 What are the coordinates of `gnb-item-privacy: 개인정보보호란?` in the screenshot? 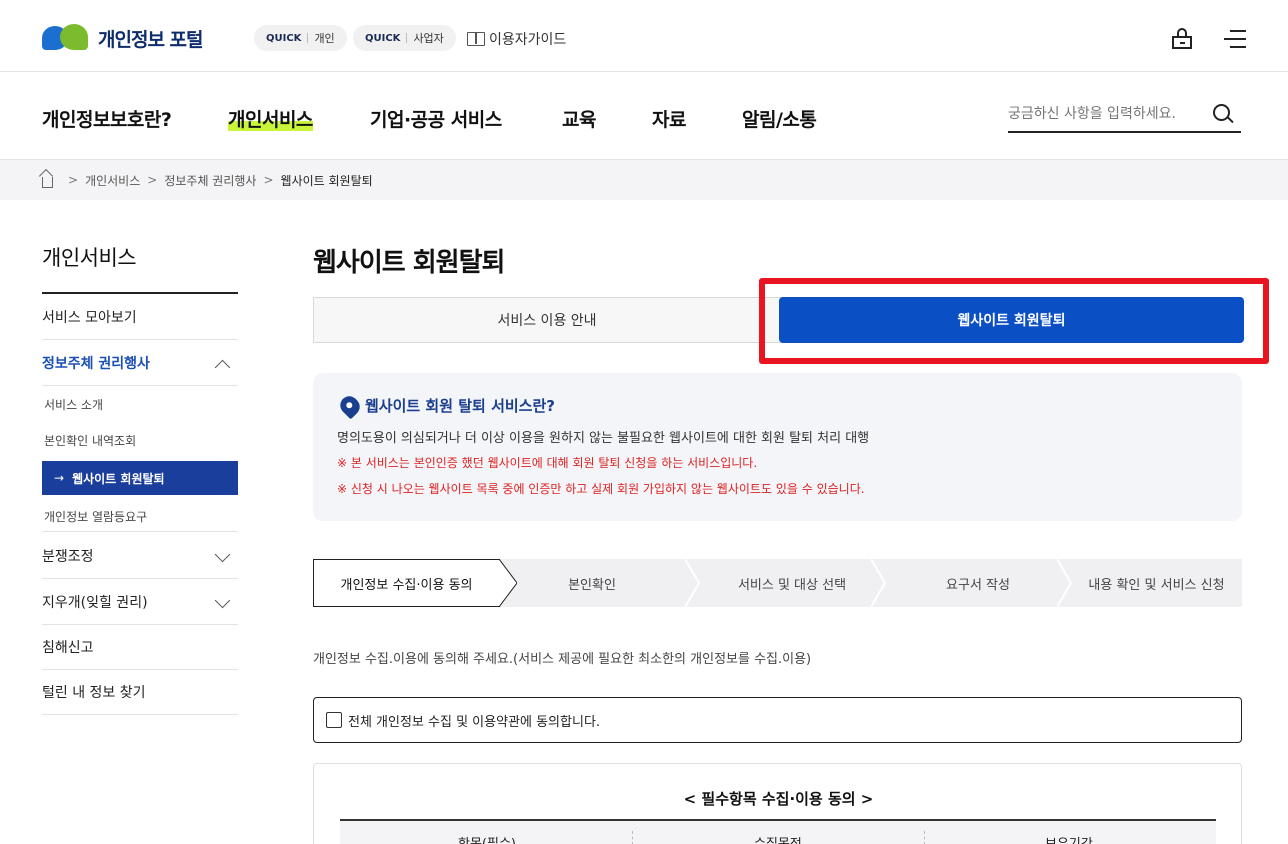 It's located at (107, 118).